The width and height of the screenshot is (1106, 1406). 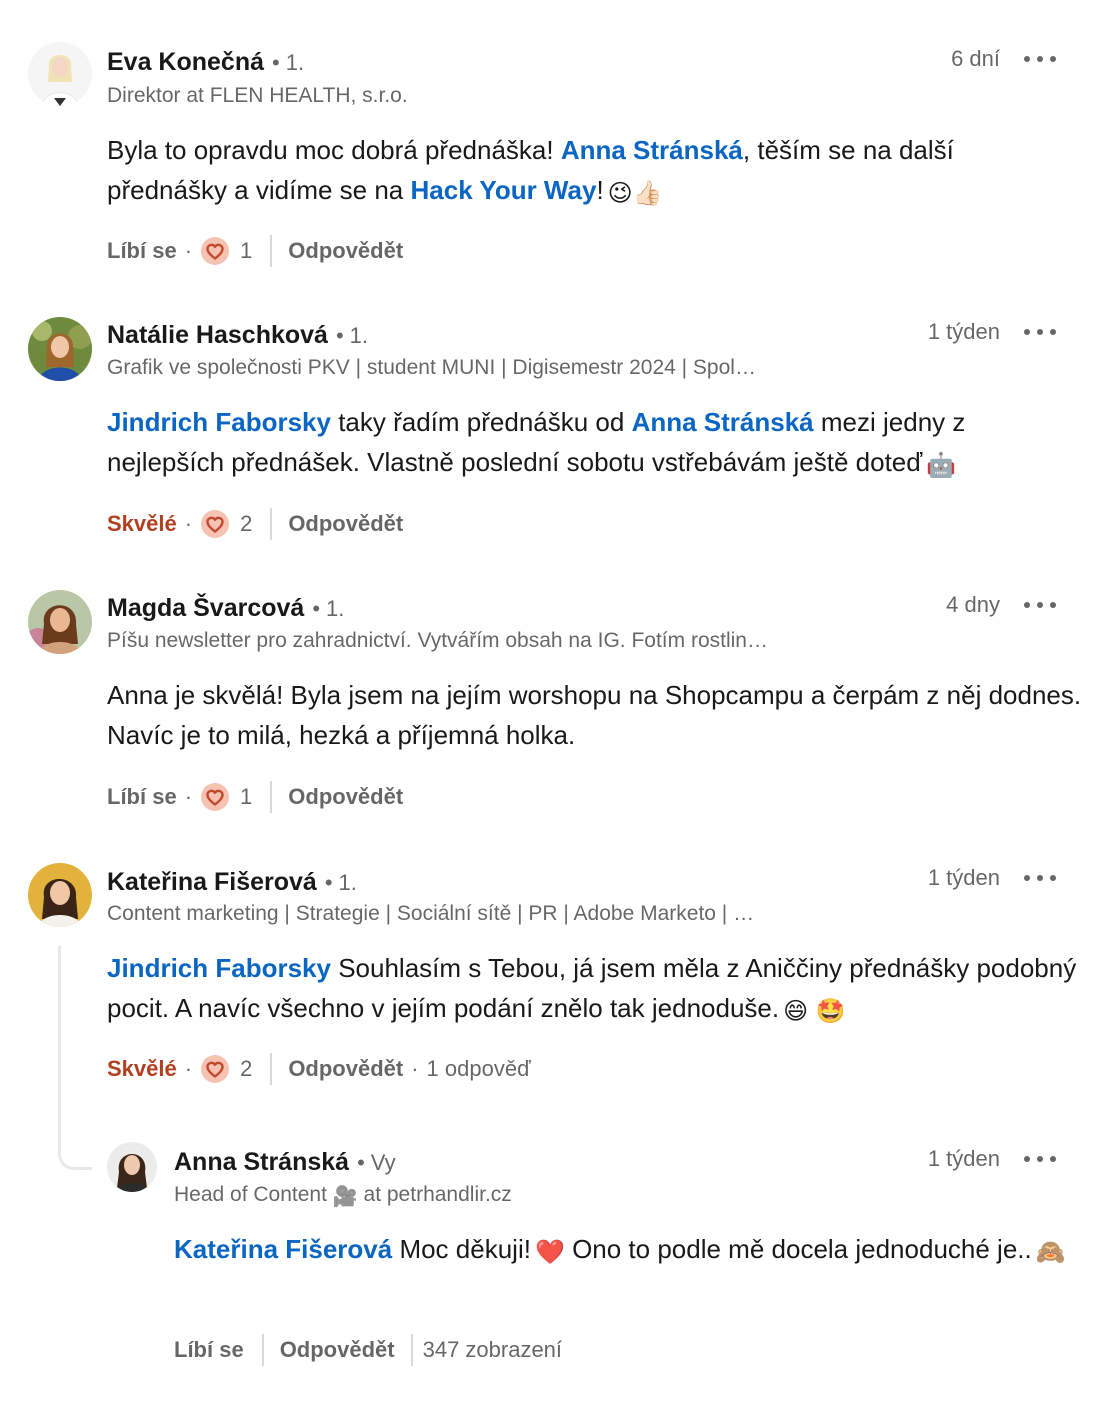 I want to click on mention-link: Hack Your Way, so click(x=504, y=190).